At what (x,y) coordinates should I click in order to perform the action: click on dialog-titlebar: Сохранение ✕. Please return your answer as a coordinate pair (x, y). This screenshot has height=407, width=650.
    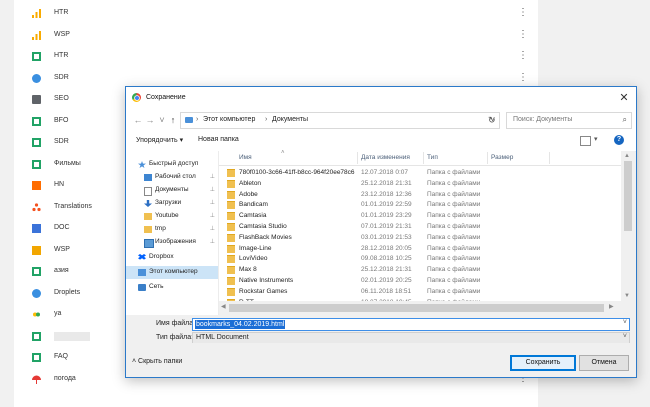
    Looking at the image, I should click on (381, 98).